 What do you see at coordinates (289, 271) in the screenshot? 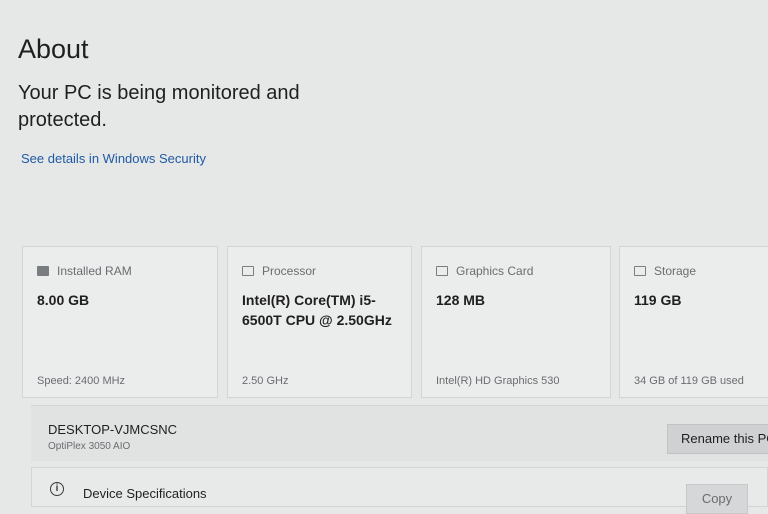
I see `processor-label: Processor` at bounding box center [289, 271].